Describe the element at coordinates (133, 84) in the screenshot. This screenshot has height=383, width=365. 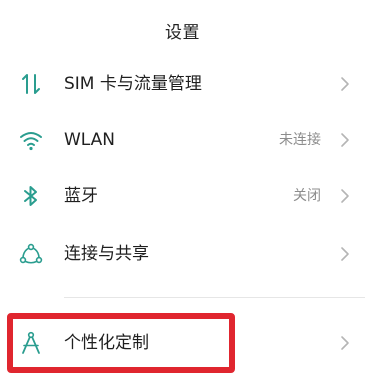
I see `settings-item-label: SIM 卡与流量管理` at that location.